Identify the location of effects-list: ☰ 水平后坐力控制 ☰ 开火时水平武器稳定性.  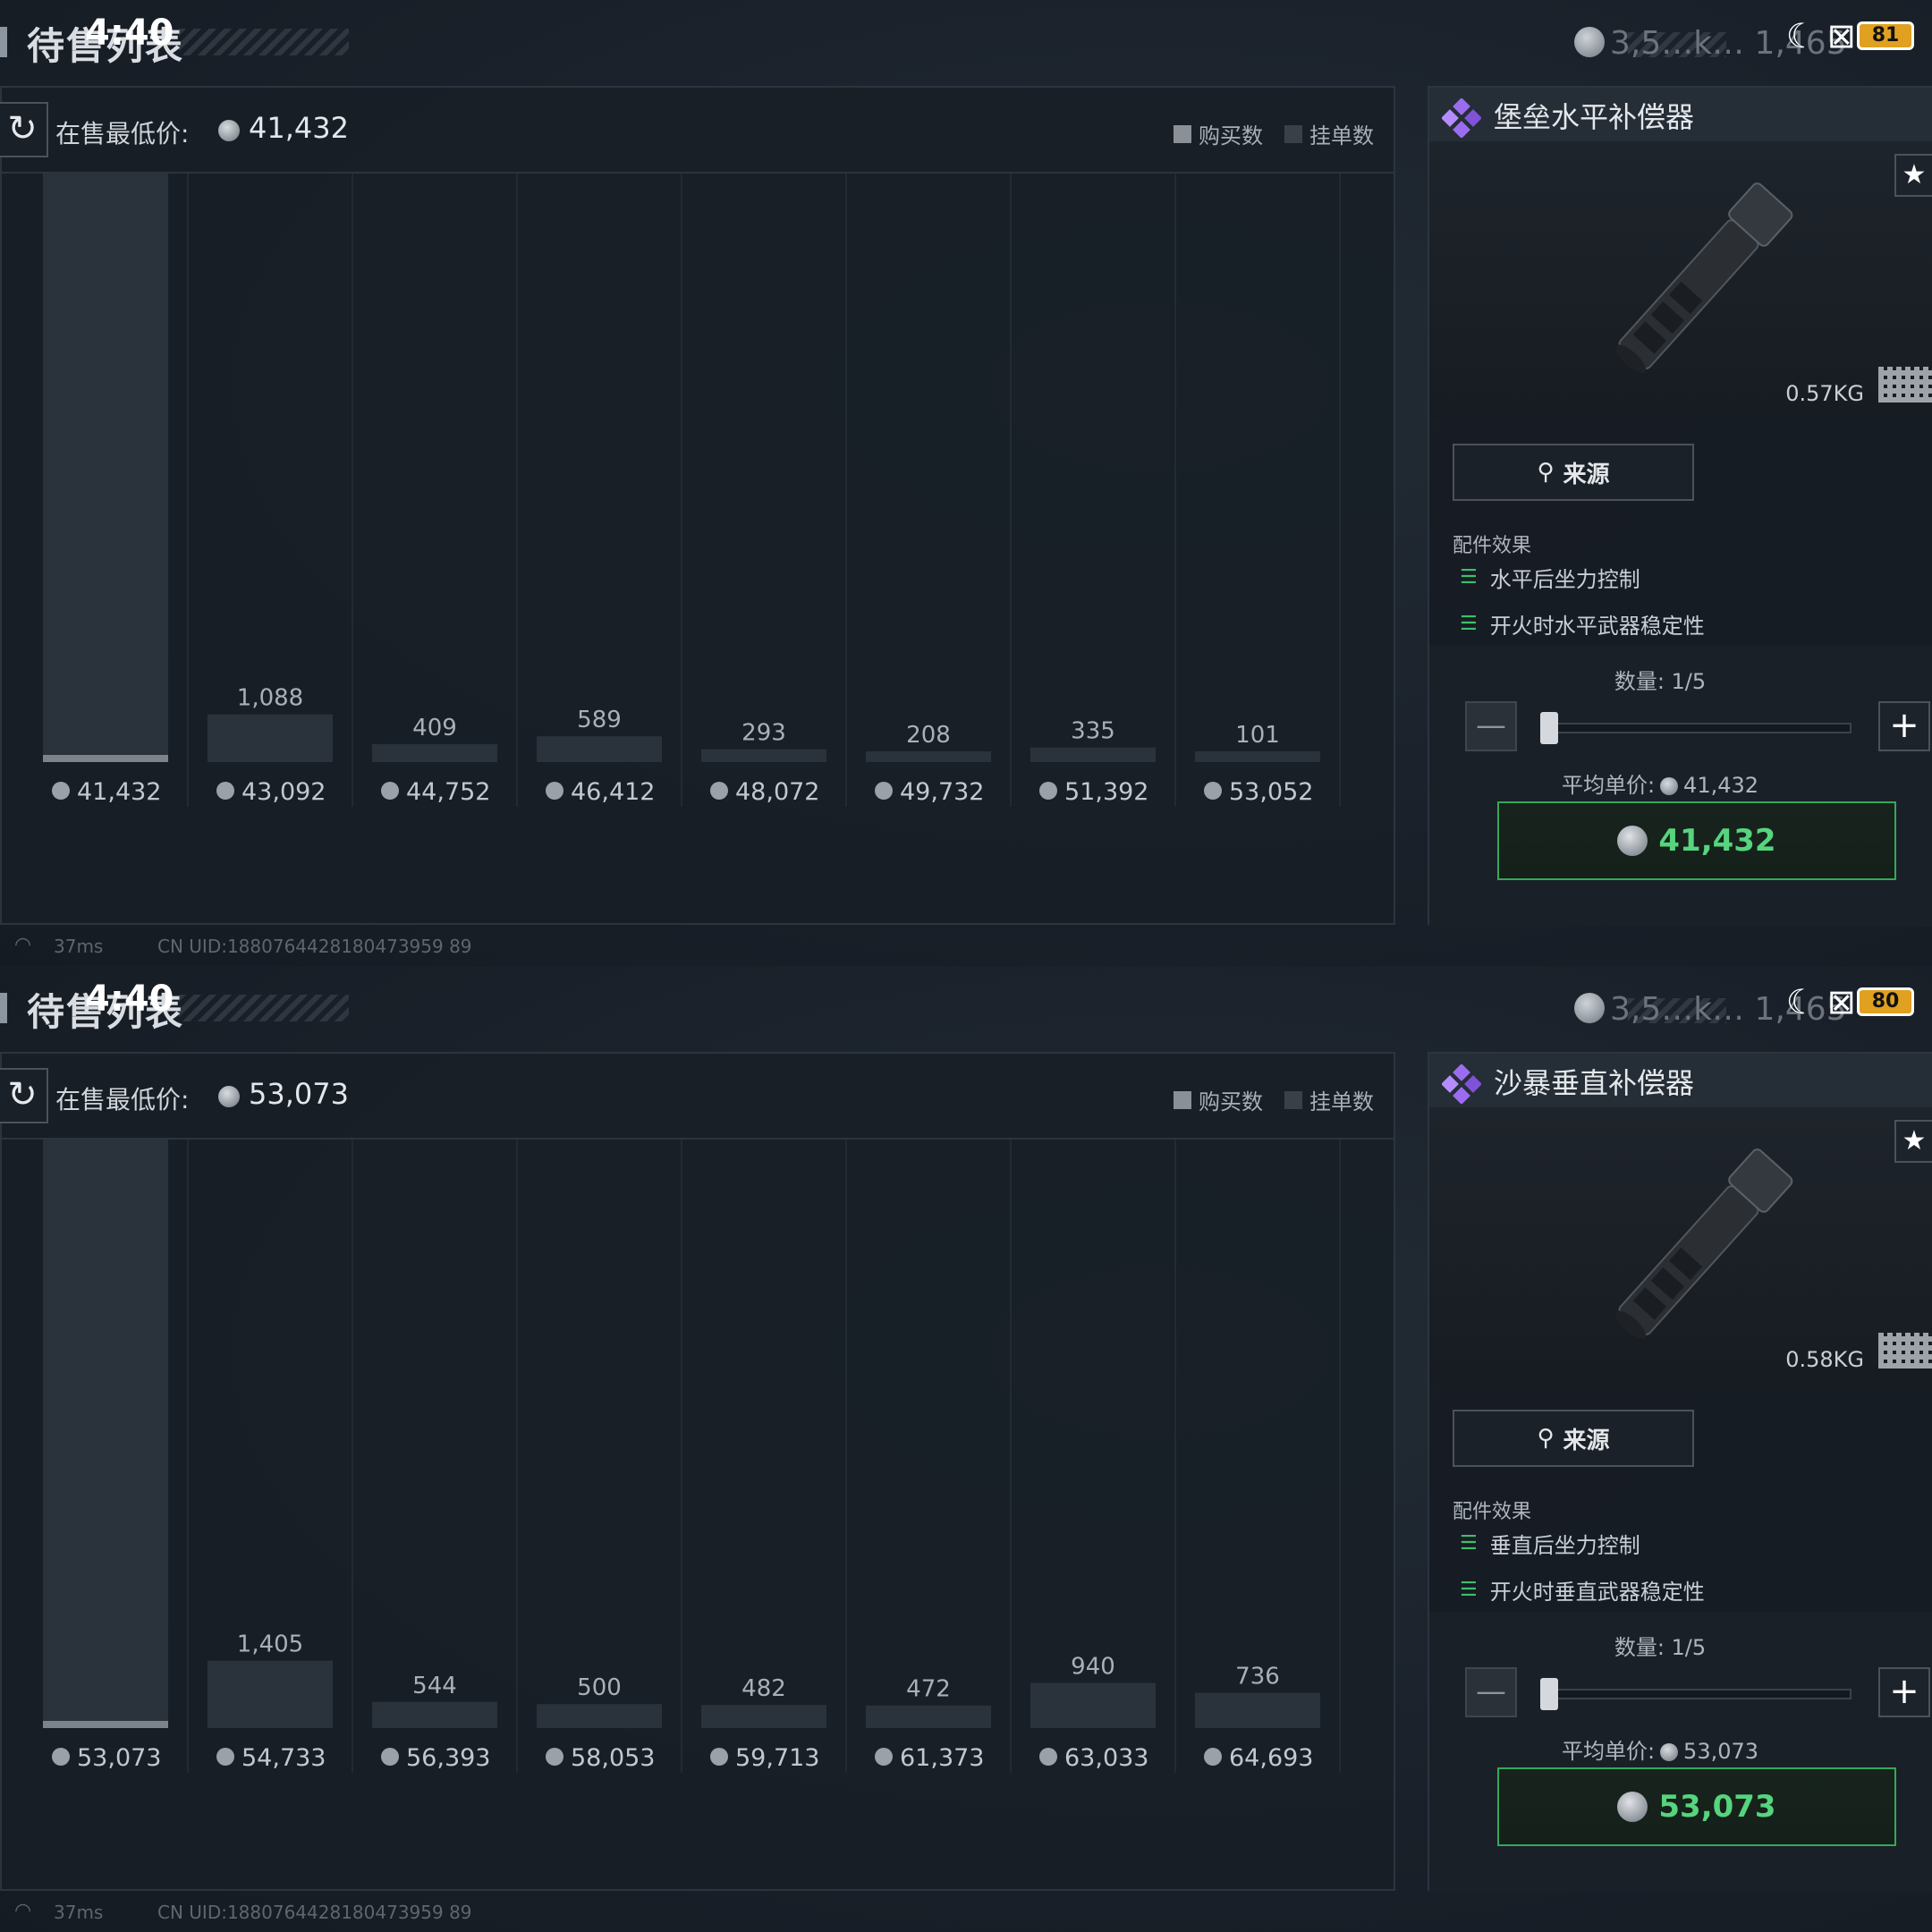
(1680, 594).